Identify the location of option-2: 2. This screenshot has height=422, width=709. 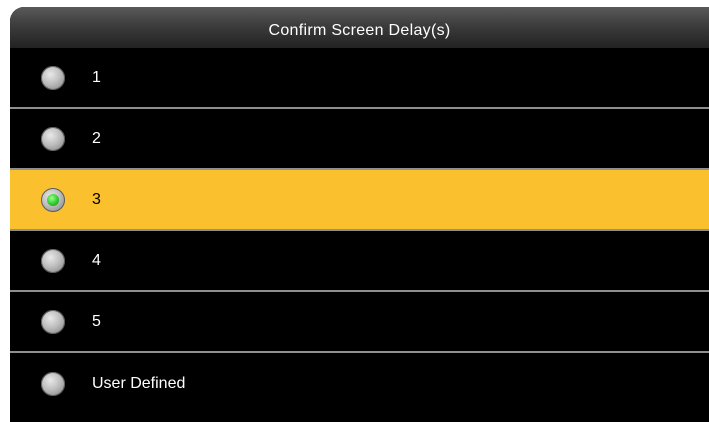
(359, 139).